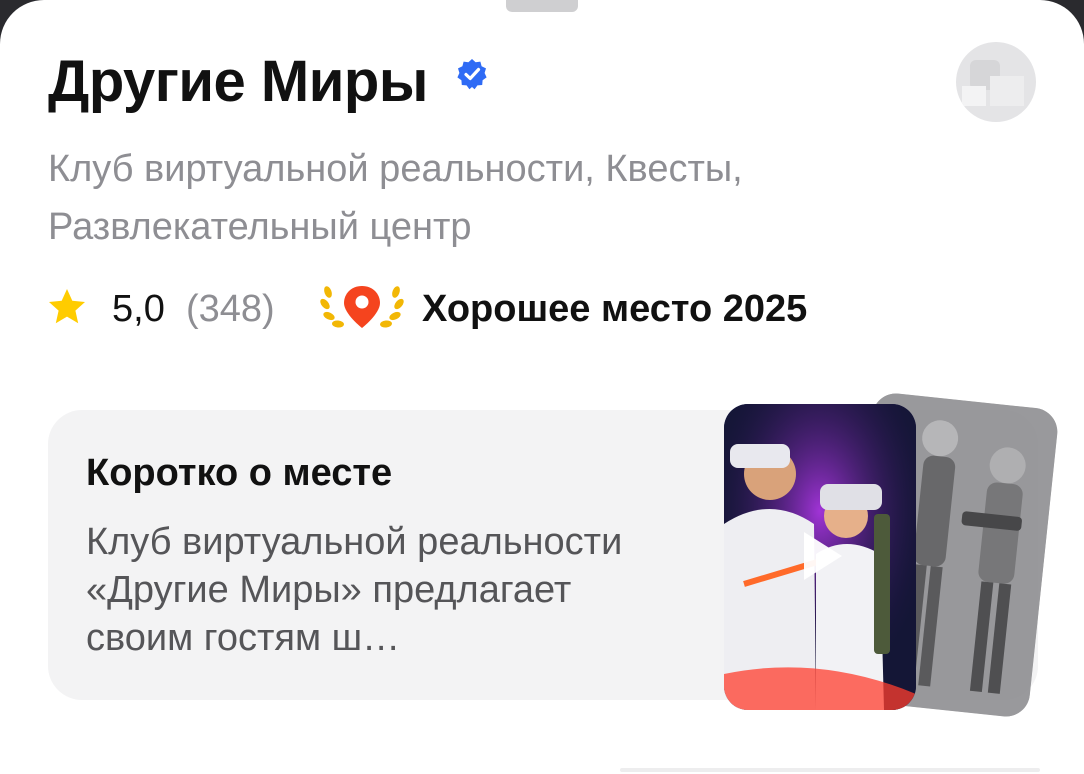  I want to click on laurel-pin-icon, so click(362, 307).